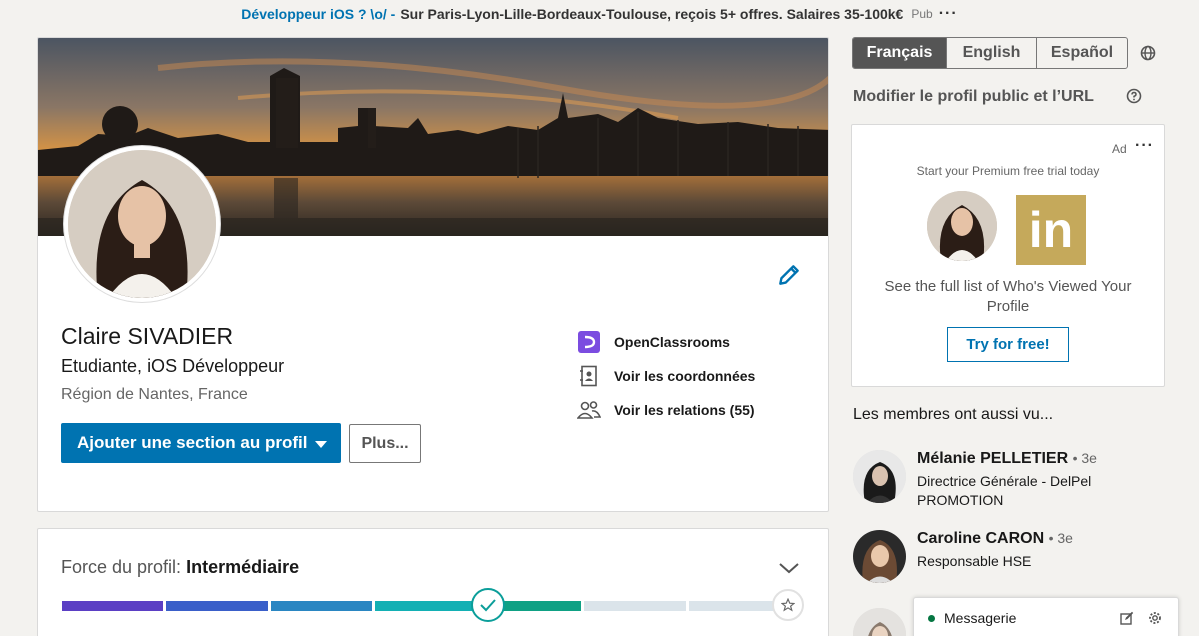 Image resolution: width=1199 pixels, height=636 pixels. Describe the element at coordinates (684, 410) in the screenshot. I see `connections-label: Voir les relations (55)` at that location.